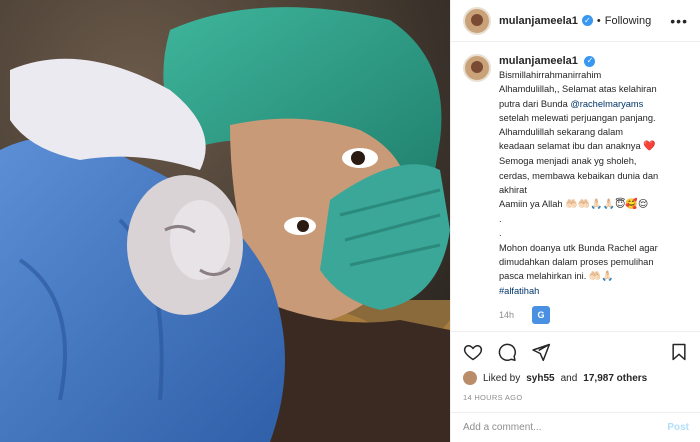 The height and width of the screenshot is (442, 700). I want to click on caption-line: Alhamdulillah sekarang dalam, so click(561, 132).